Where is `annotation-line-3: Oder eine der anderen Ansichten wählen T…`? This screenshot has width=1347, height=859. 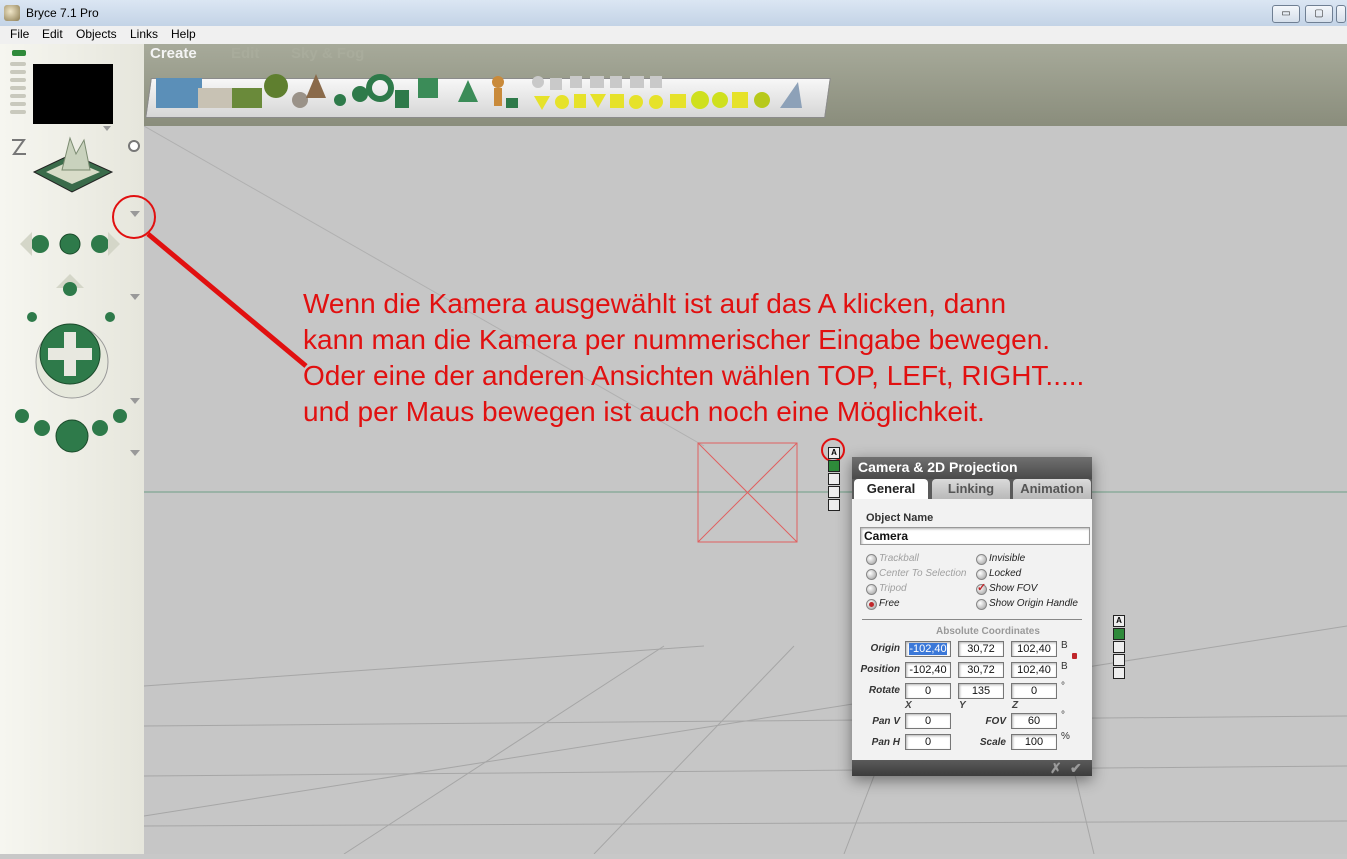 annotation-line-3: Oder eine der anderen Ansichten wählen T… is located at coordinates (694, 375).